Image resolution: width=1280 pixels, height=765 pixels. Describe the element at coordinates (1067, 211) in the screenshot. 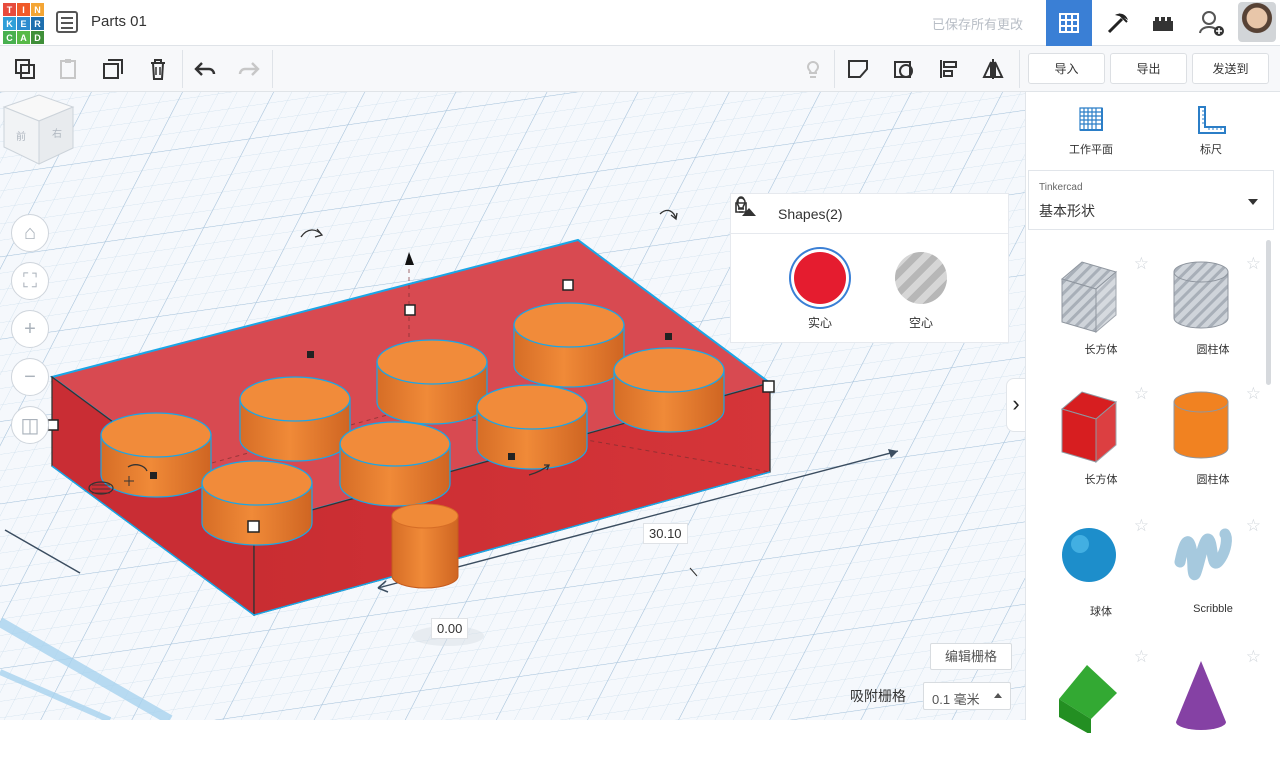

I see `library-name: 基本形状` at that location.